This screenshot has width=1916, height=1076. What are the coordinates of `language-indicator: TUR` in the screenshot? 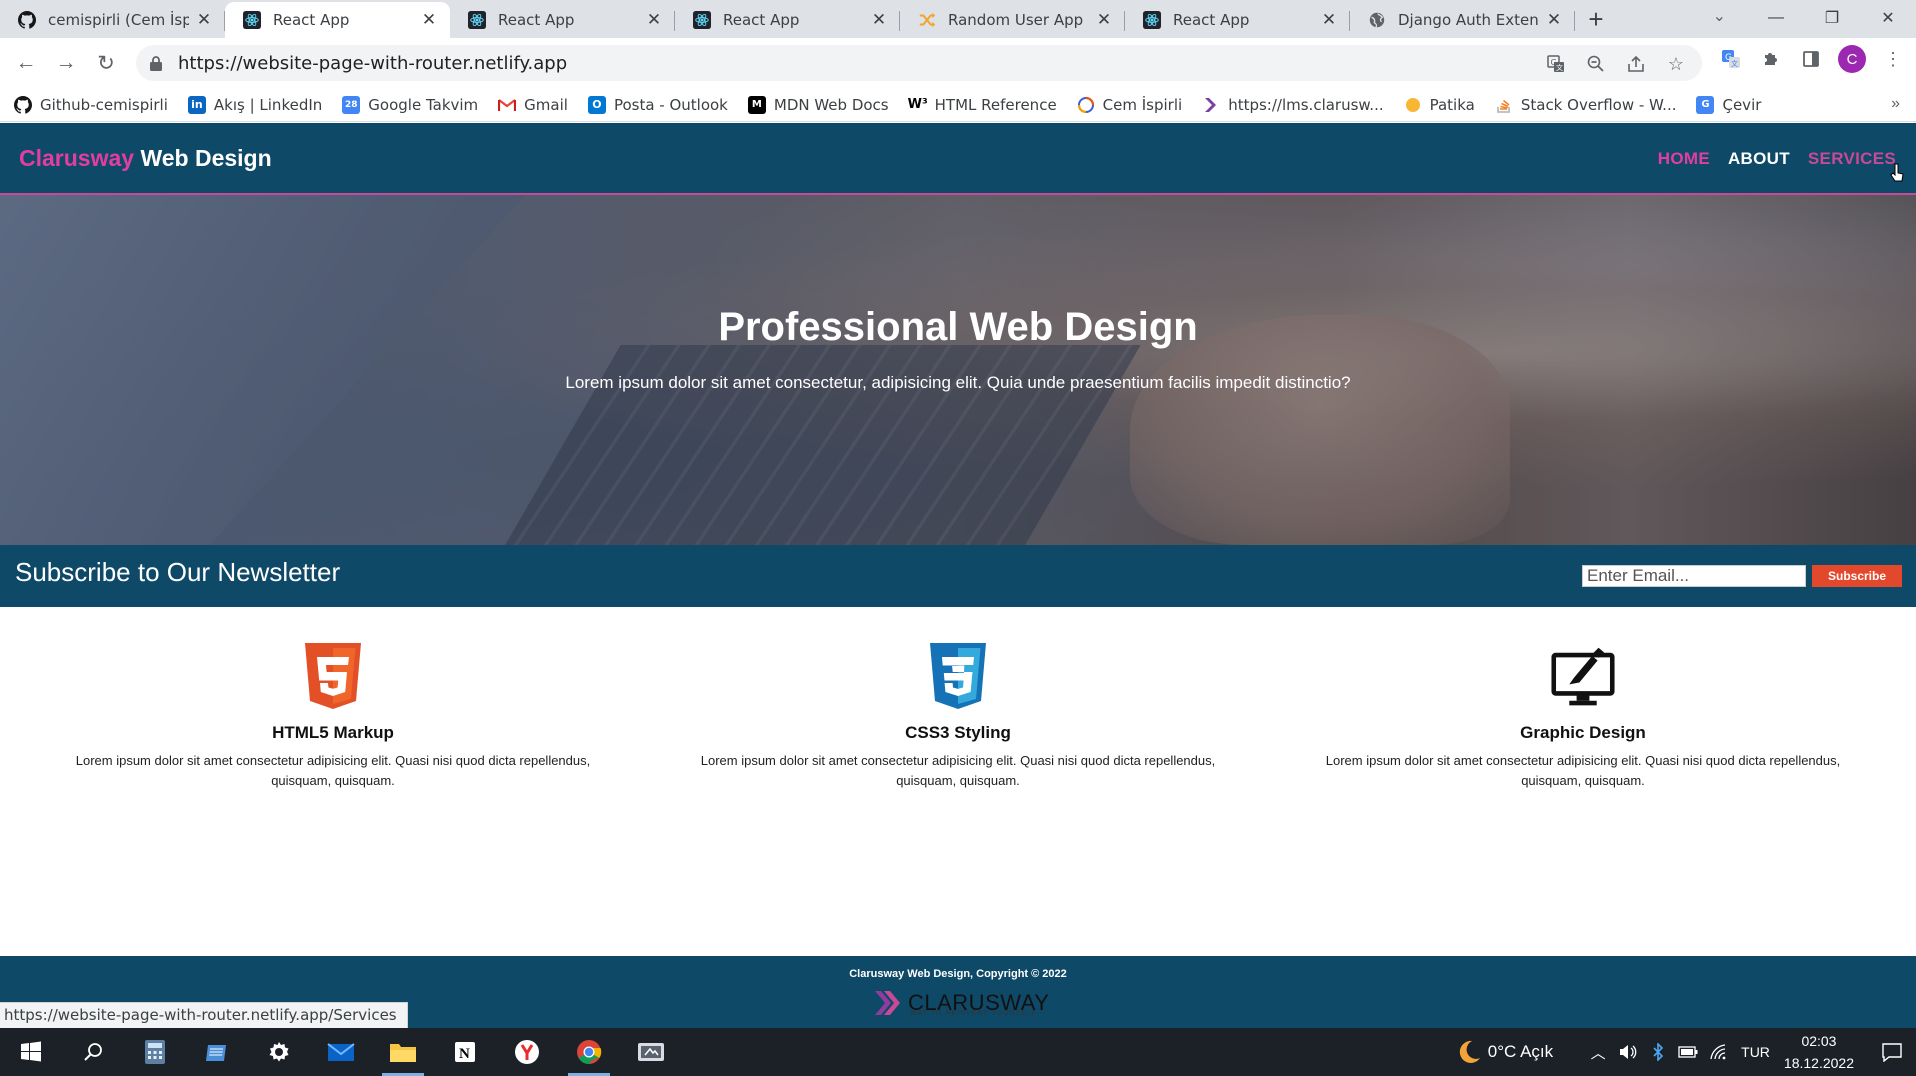 It's located at (1755, 1052).